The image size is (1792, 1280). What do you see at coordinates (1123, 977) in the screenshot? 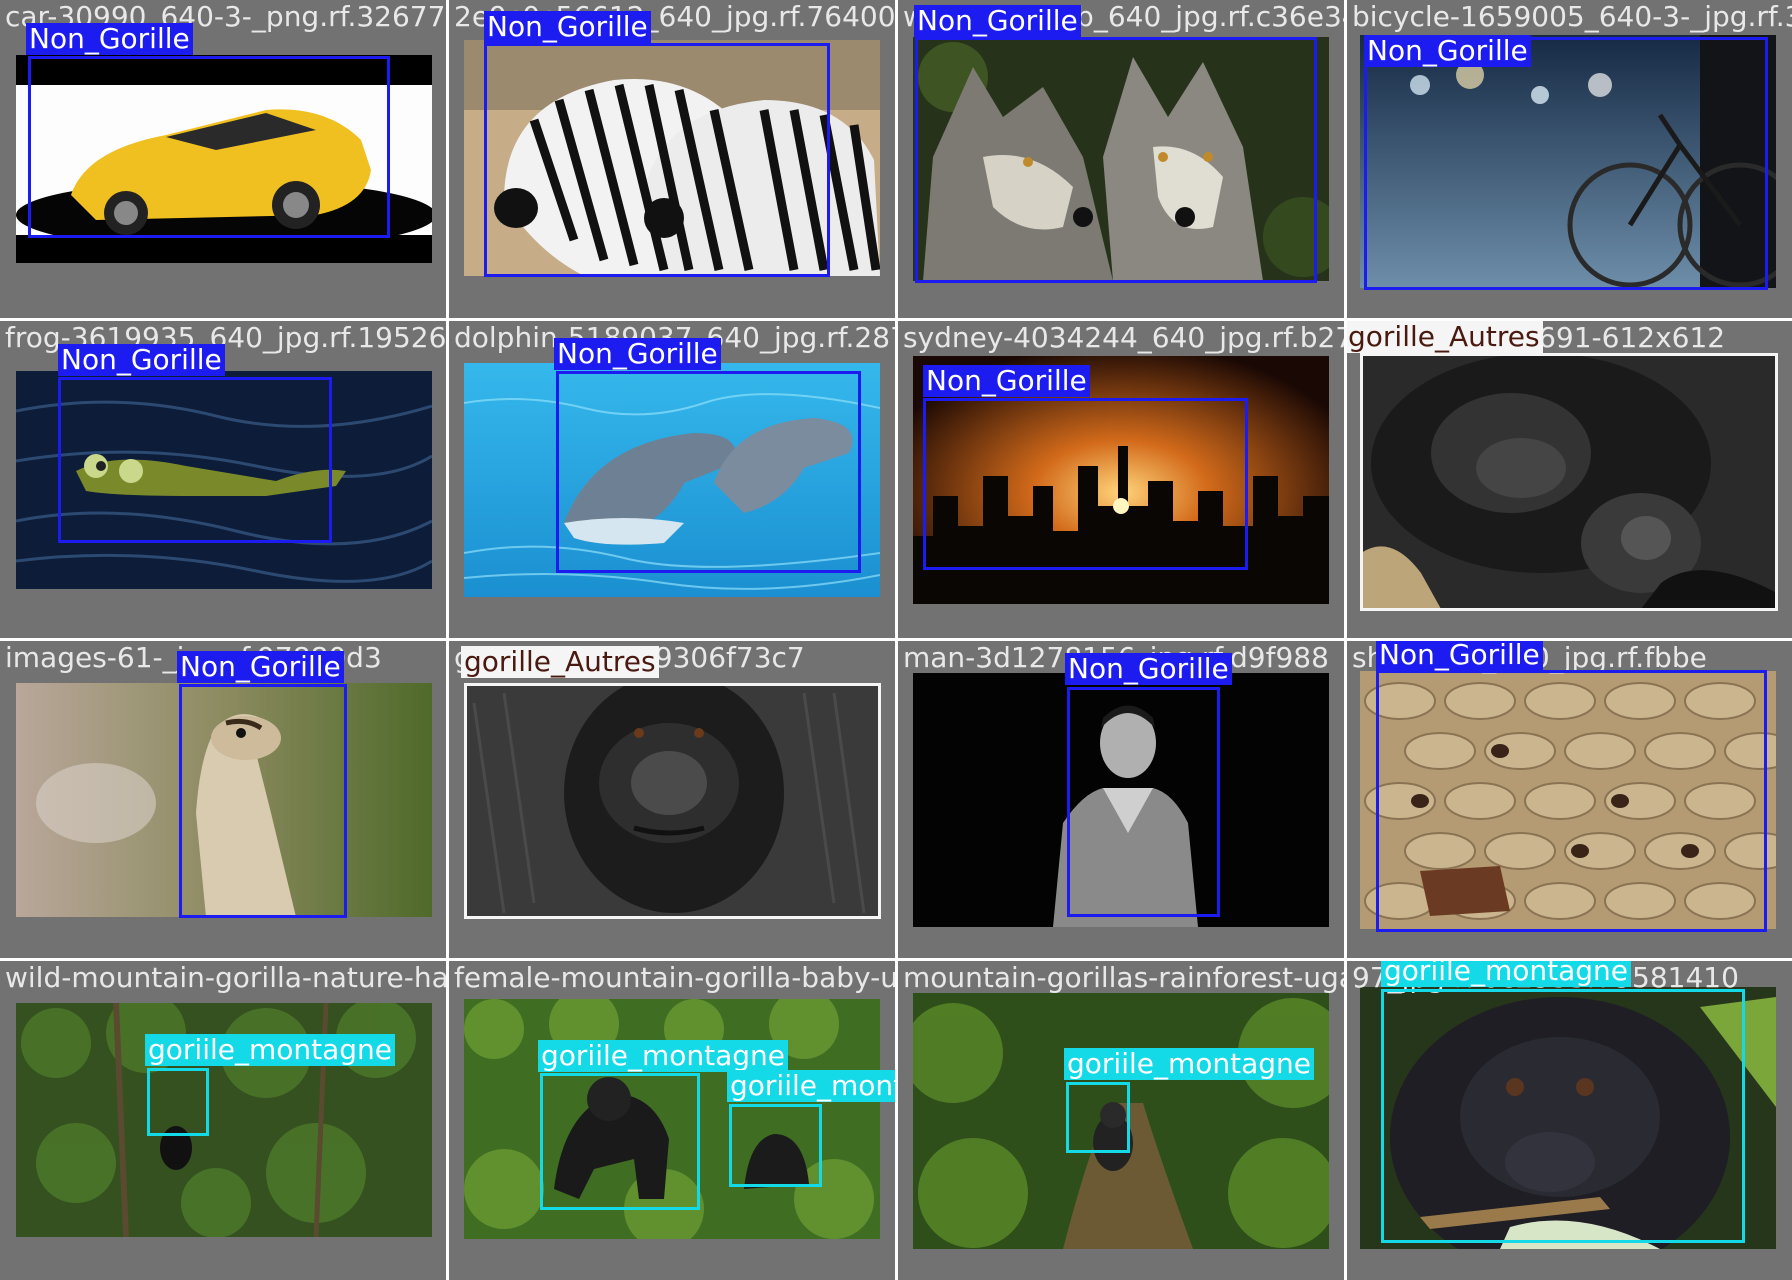
I see `tile-filename: mountain-gorillas-rainforest-uganda` at bounding box center [1123, 977].